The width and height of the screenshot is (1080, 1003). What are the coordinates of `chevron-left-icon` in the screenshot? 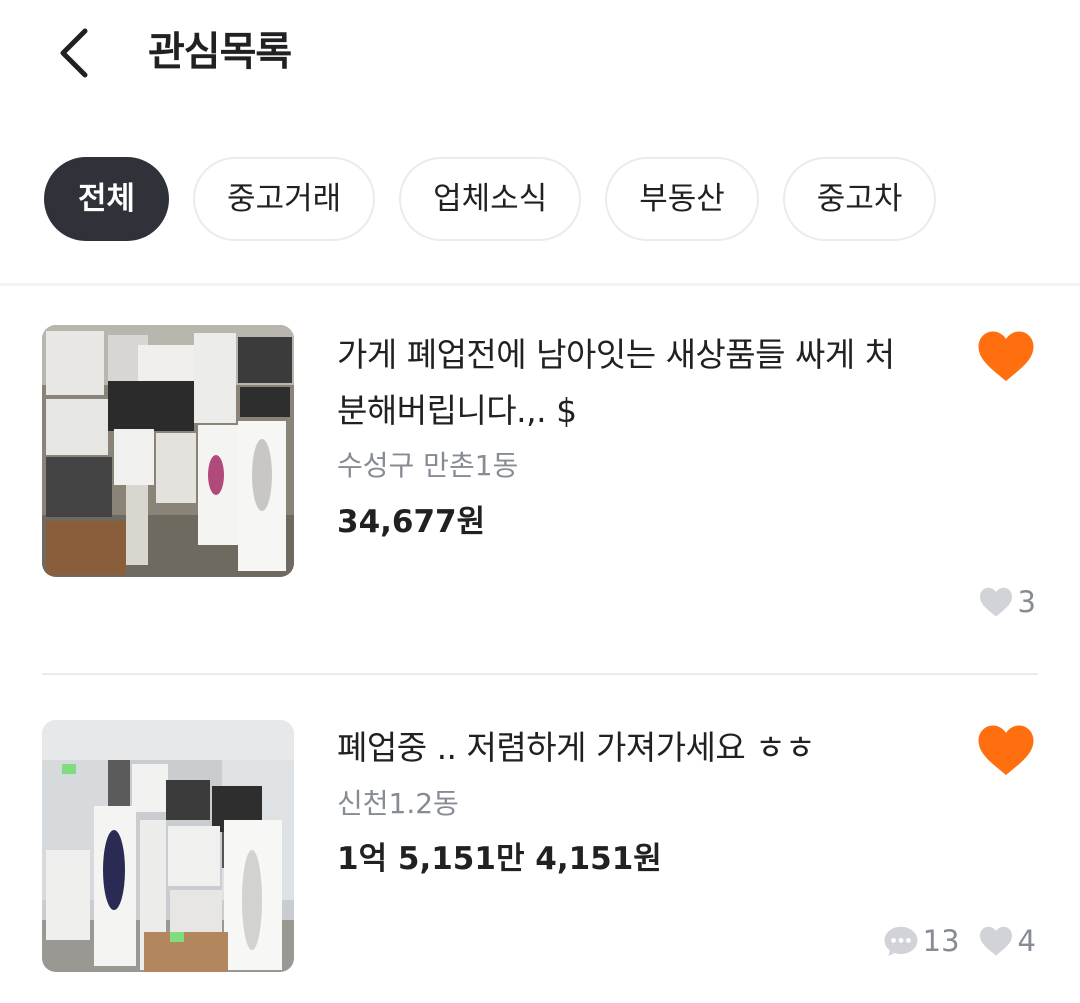 It's located at (74, 53).